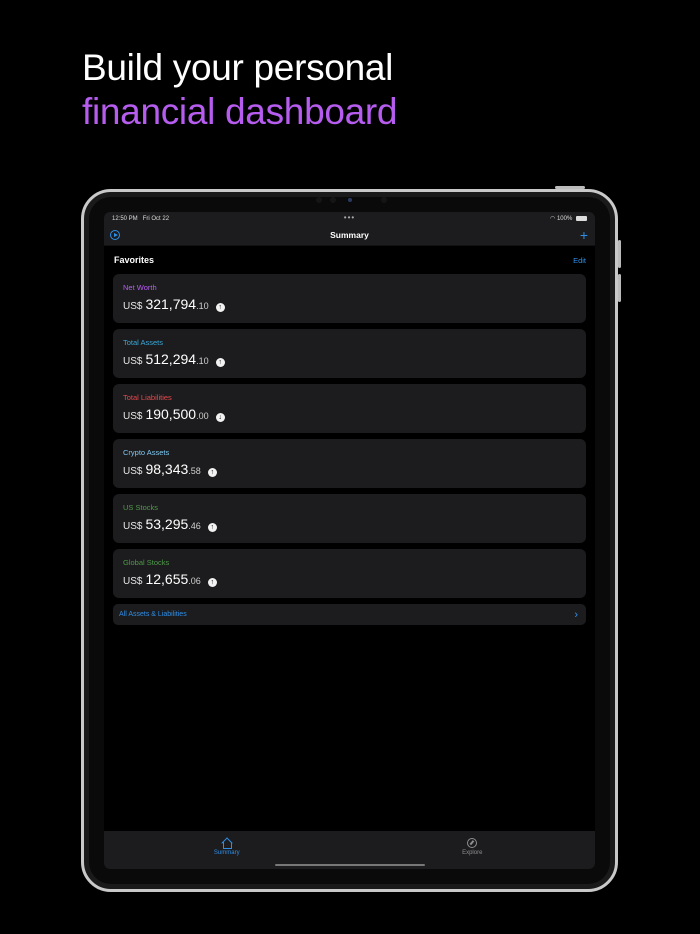 This screenshot has height=934, width=700. Describe the element at coordinates (140, 287) in the screenshot. I see `card-name: Net Worth` at that location.